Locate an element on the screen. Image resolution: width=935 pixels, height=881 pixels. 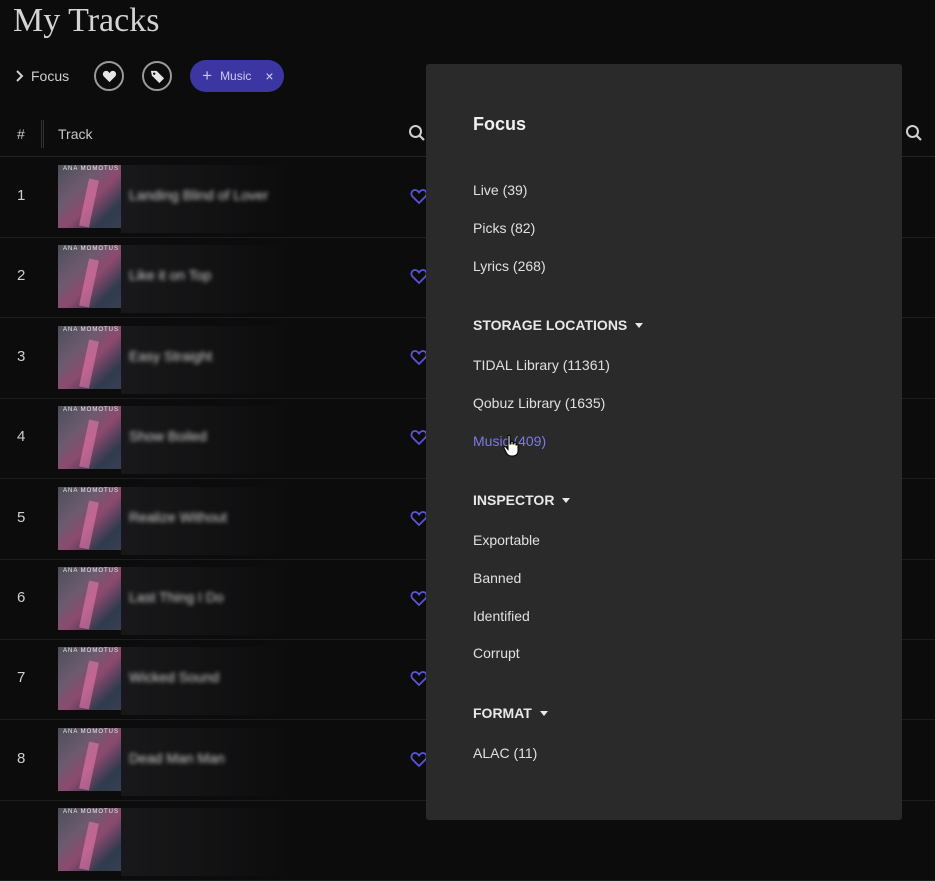
track-number: 1 is located at coordinates (21, 195).